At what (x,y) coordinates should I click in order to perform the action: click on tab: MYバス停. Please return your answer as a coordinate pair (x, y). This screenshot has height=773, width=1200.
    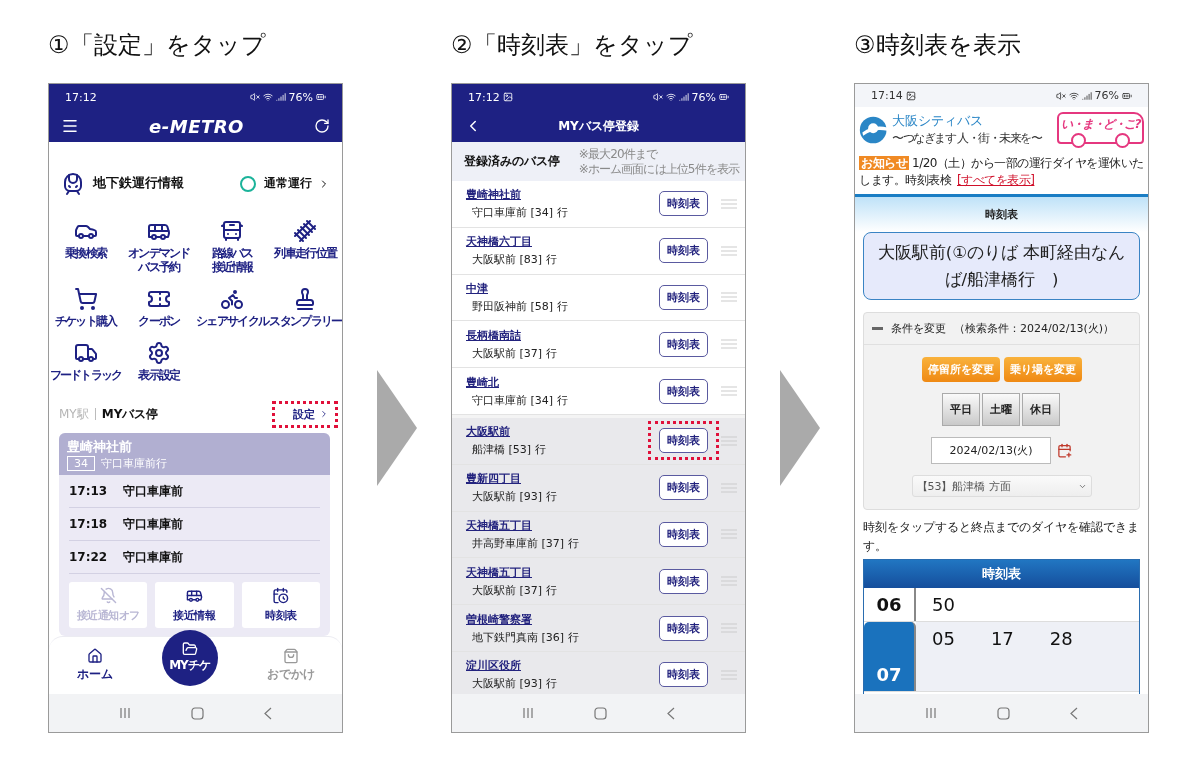
    Looking at the image, I should click on (130, 414).